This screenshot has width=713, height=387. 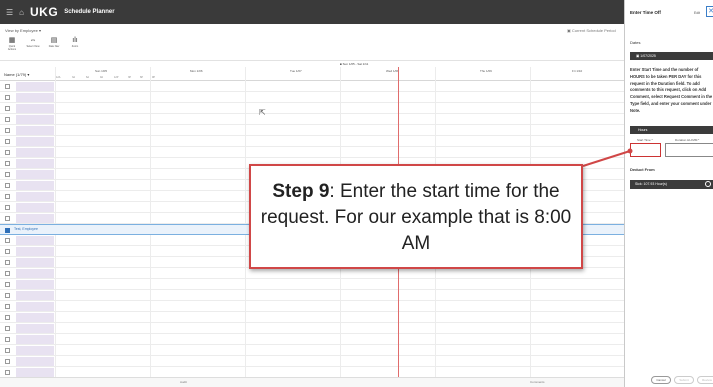 I want to click on step-label: Step 9, so click(x=301, y=191).